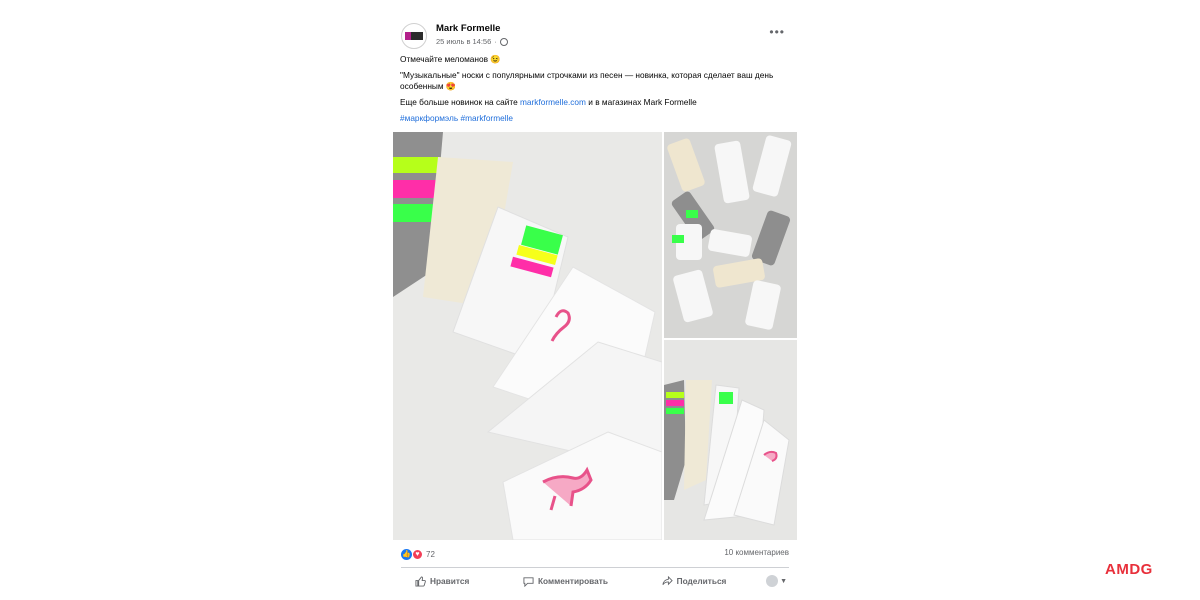  What do you see at coordinates (641, 102) in the screenshot?
I see `post-line-3-suffix: и в магазинах Mark Formelle` at bounding box center [641, 102].